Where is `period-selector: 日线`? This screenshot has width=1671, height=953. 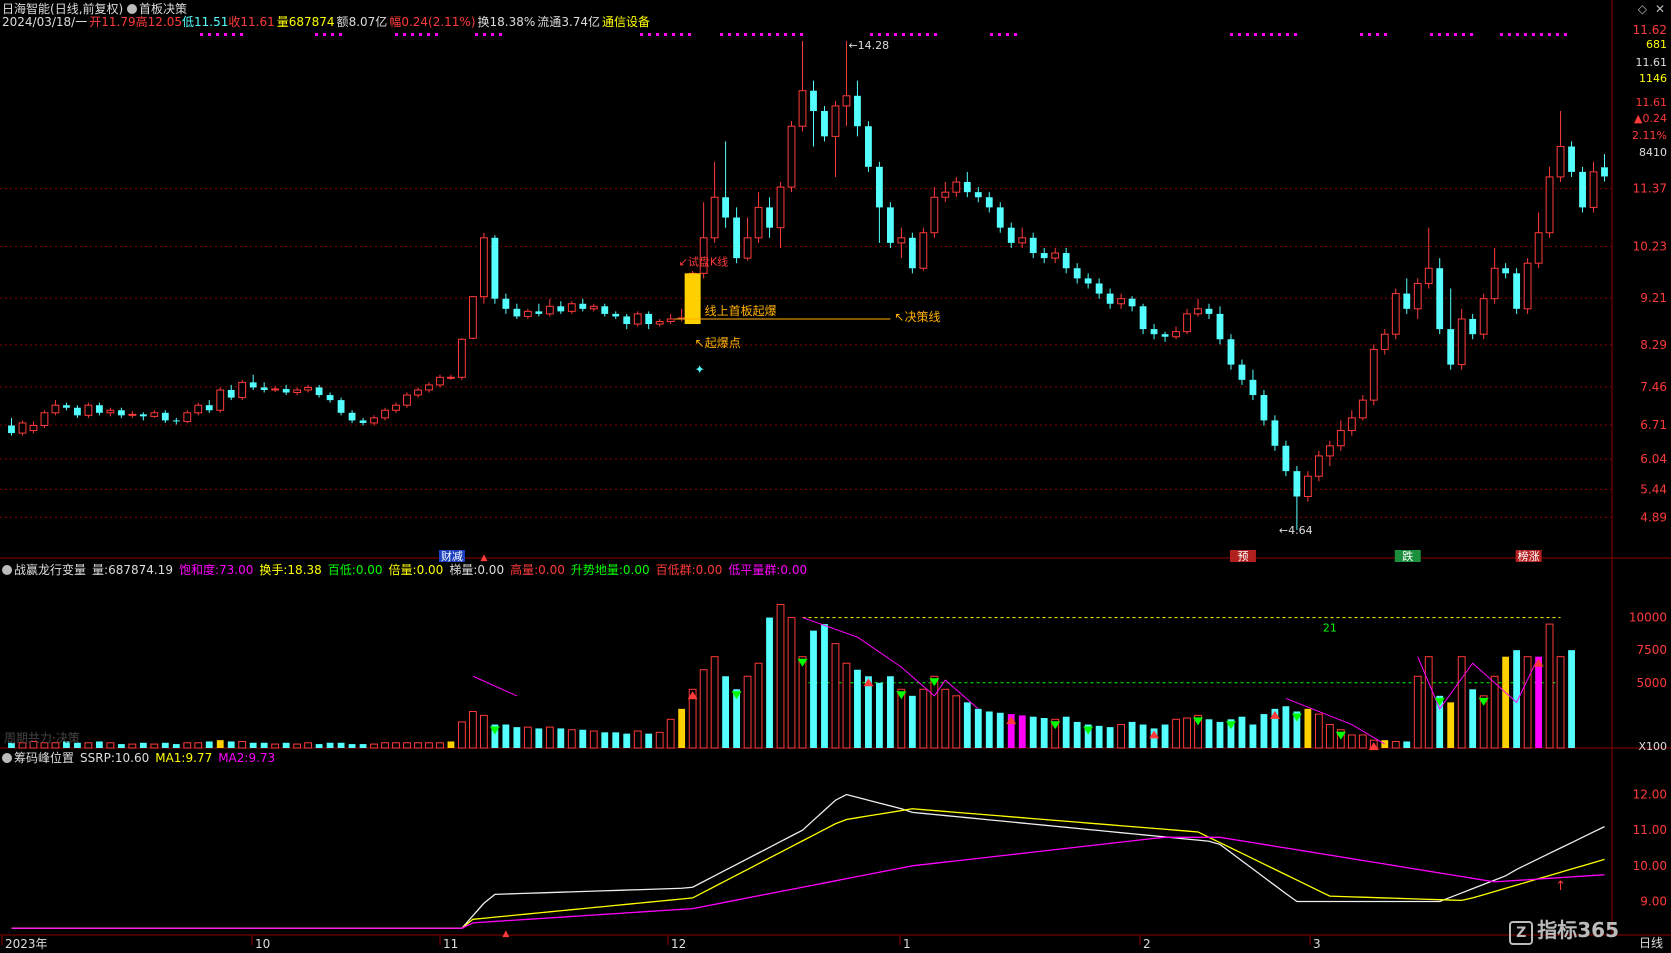 period-selector: 日线 is located at coordinates (1651, 942).